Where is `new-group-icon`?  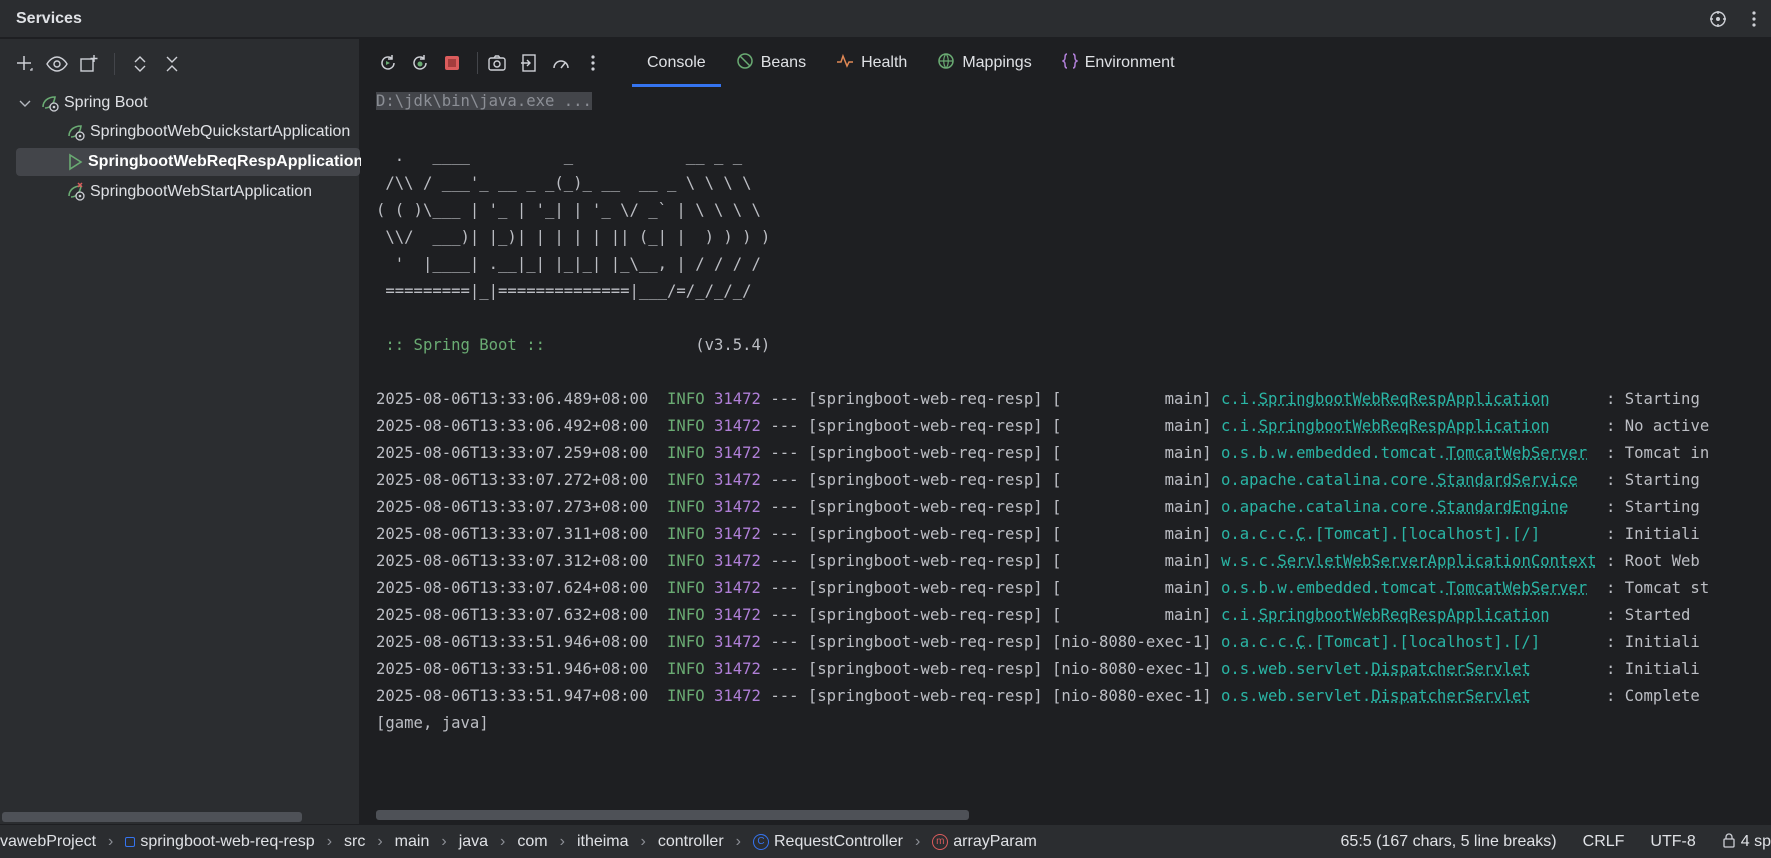
new-group-icon is located at coordinates (89, 64).